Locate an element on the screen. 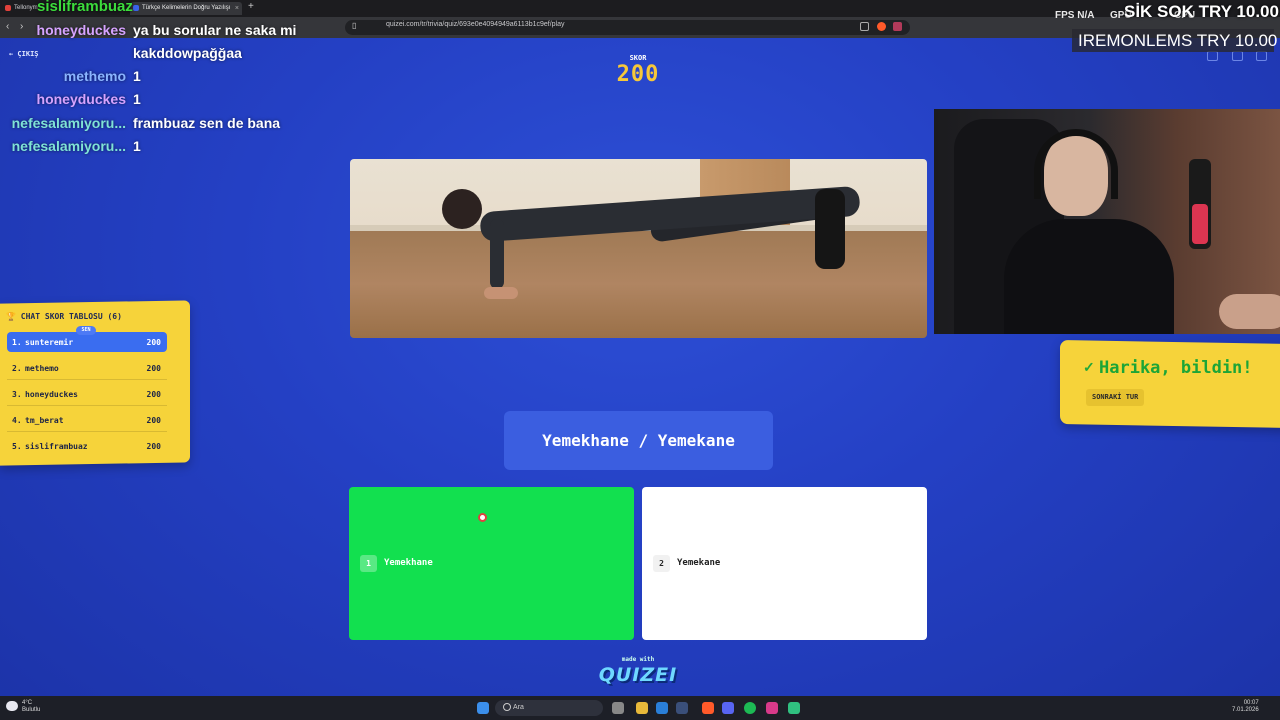  checkmark-icon: ✓ is located at coordinates (1089, 367).